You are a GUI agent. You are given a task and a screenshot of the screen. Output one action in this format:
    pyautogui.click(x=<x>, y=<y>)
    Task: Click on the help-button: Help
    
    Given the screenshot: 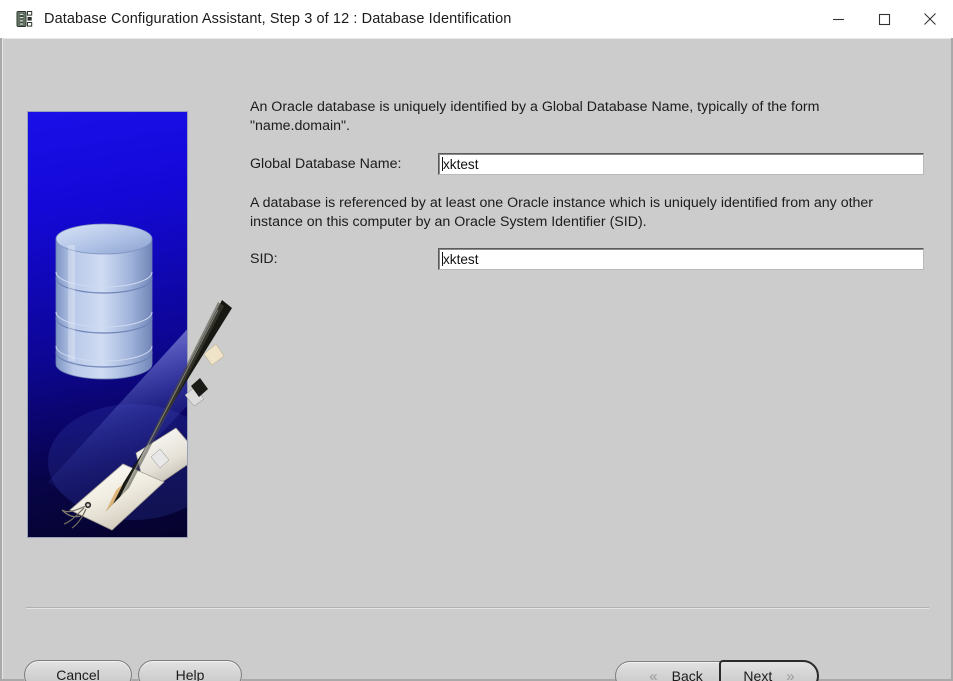 What is the action you would take?
    pyautogui.click(x=190, y=670)
    